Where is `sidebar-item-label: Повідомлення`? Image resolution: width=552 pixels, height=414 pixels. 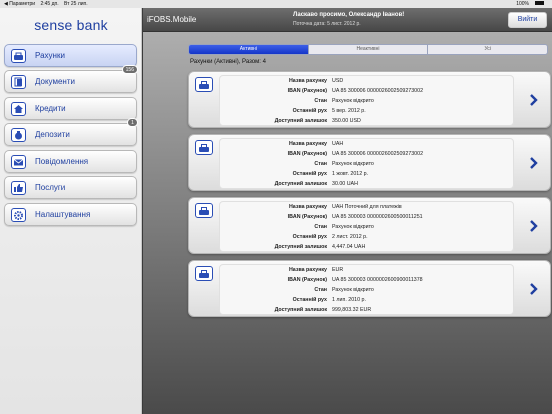 sidebar-item-label: Повідомлення is located at coordinates (62, 161).